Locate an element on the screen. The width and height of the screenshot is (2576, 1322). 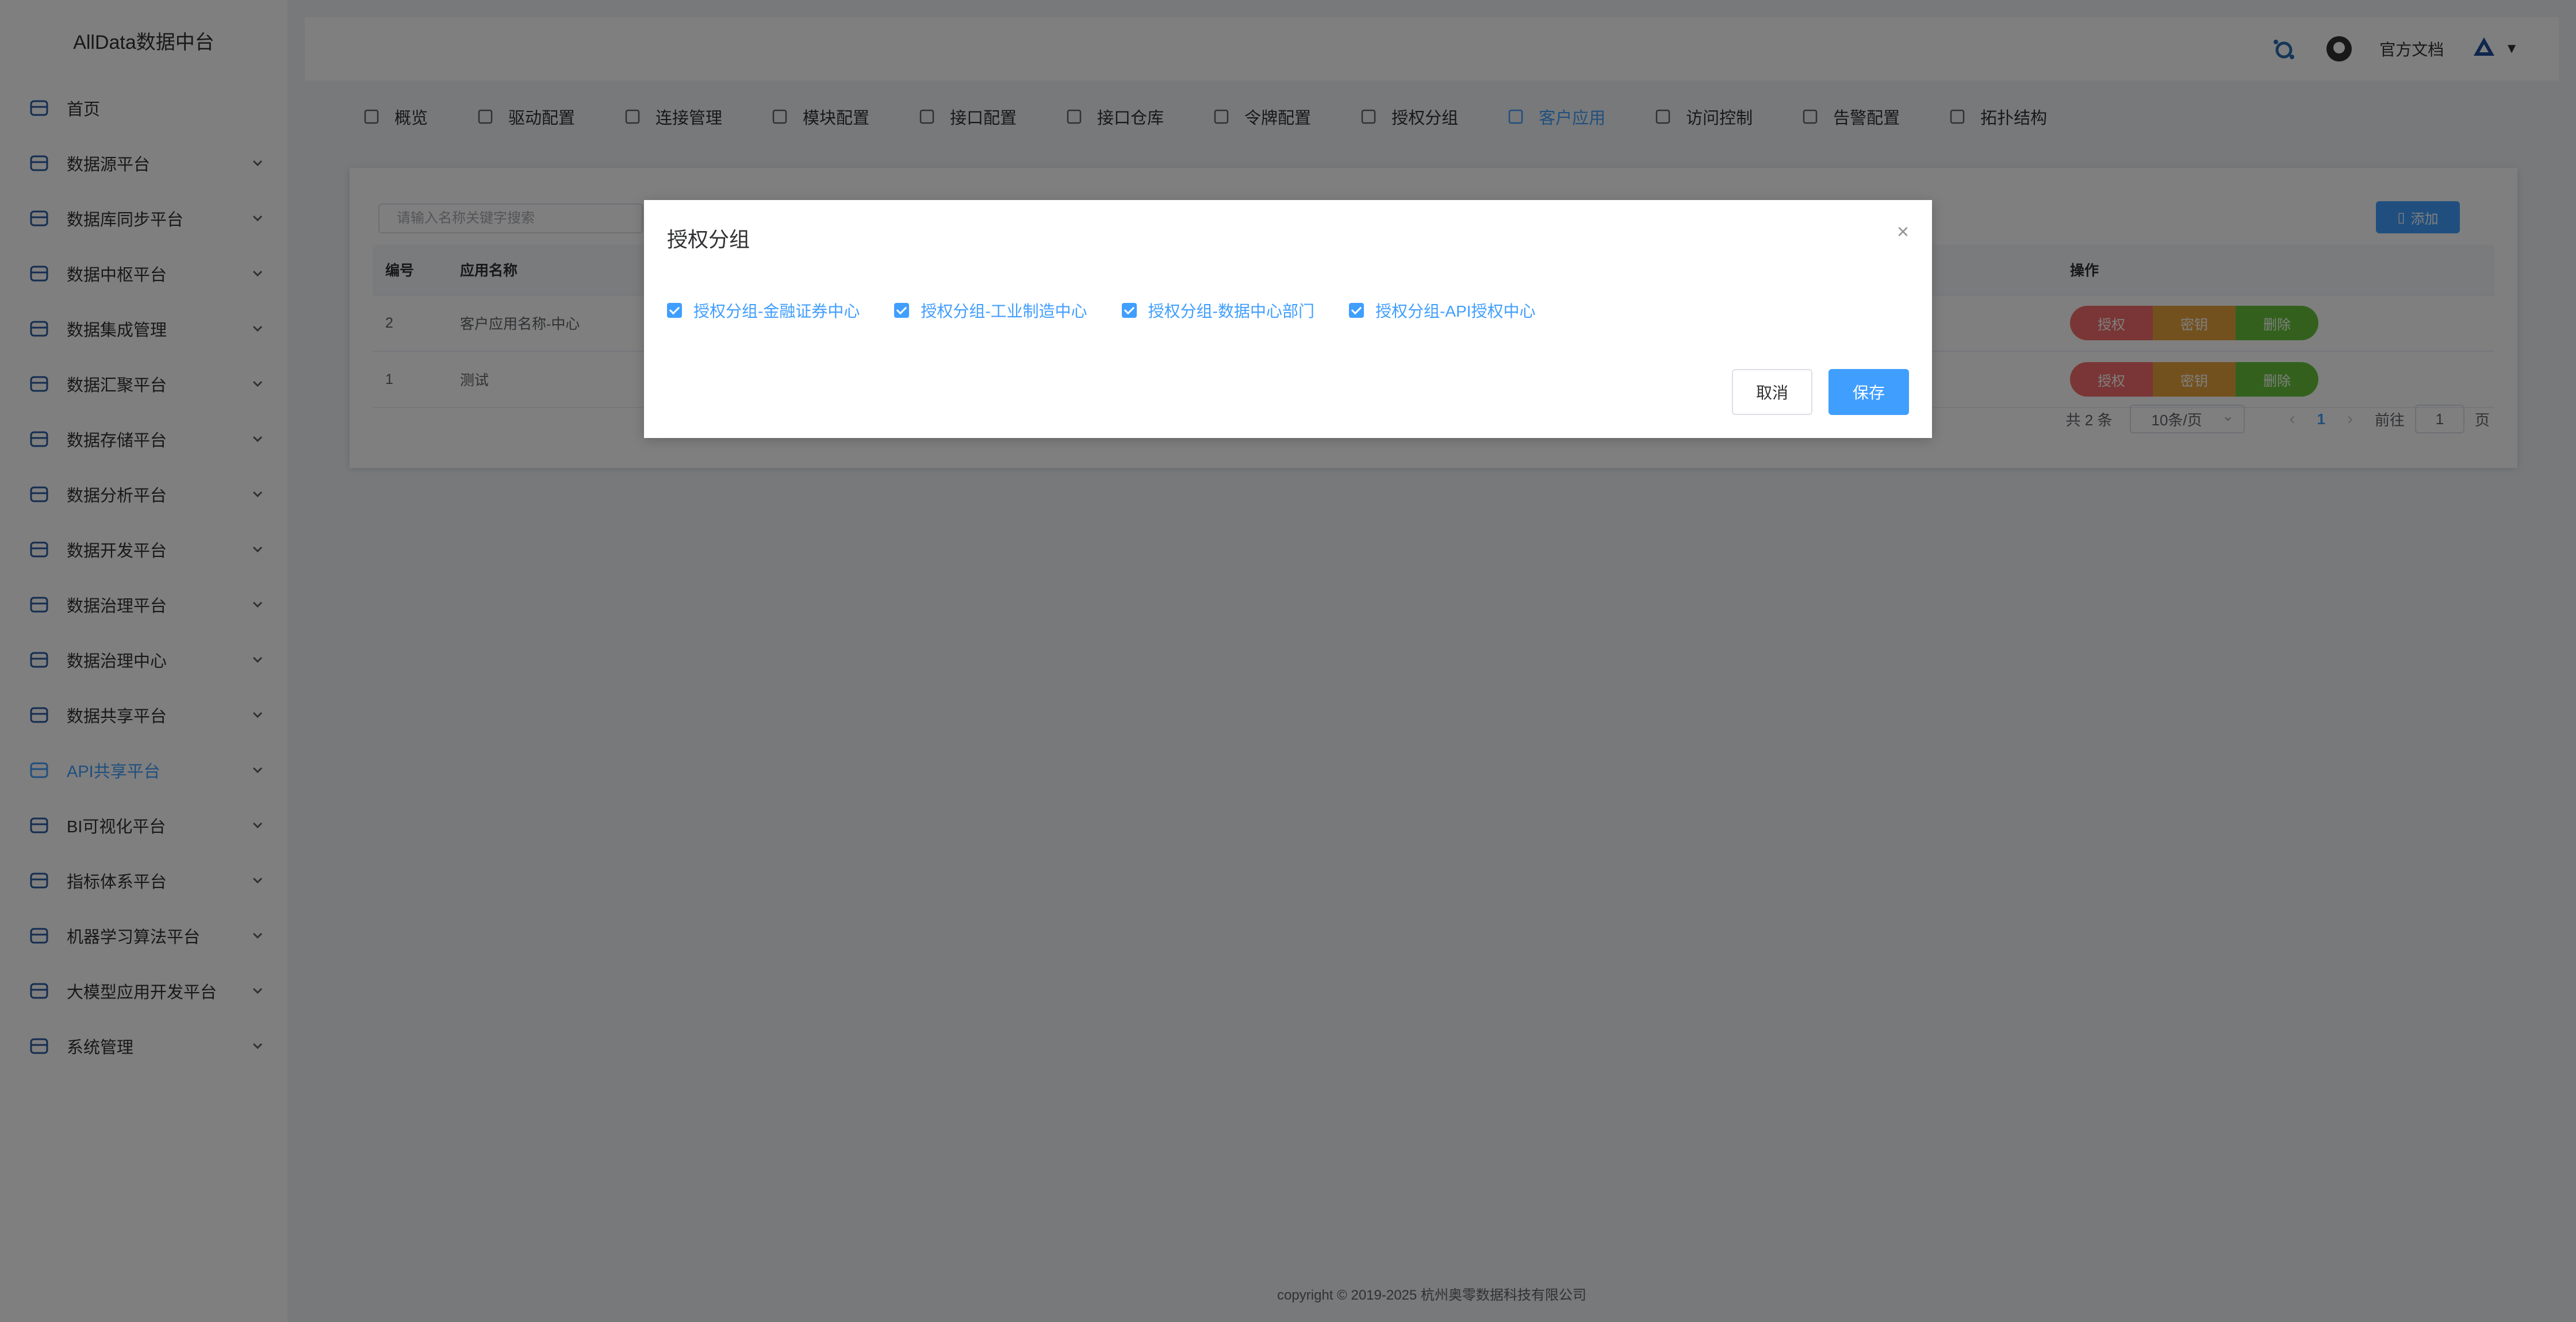
checkbox-label: 授权分组-金融证券中心 is located at coordinates (776, 311).